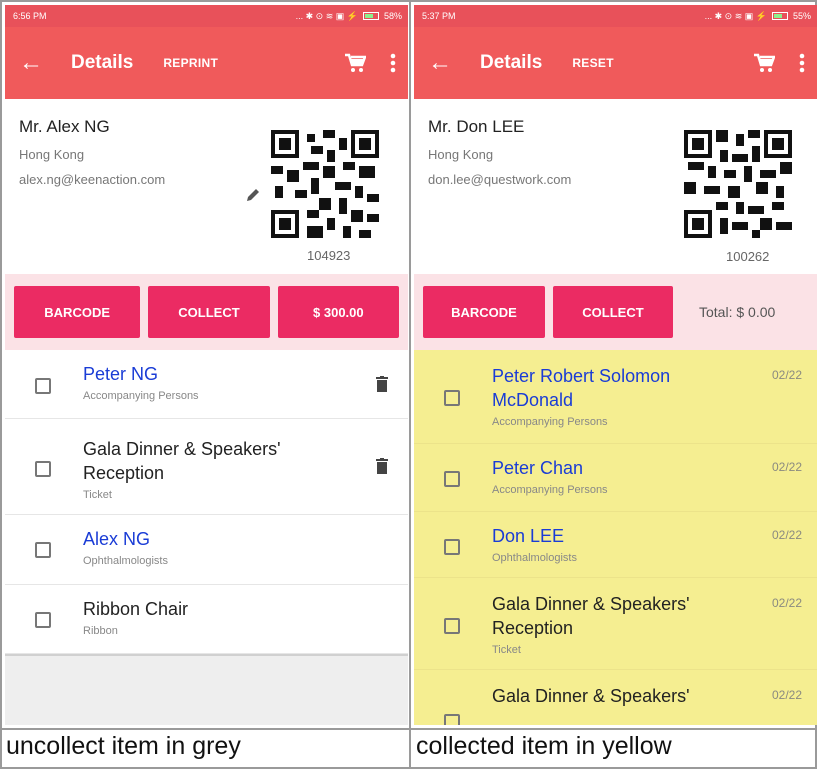 The image size is (817, 769). I want to click on list-item: Gala Dinner & Speakers' 02/22, so click(615, 697).